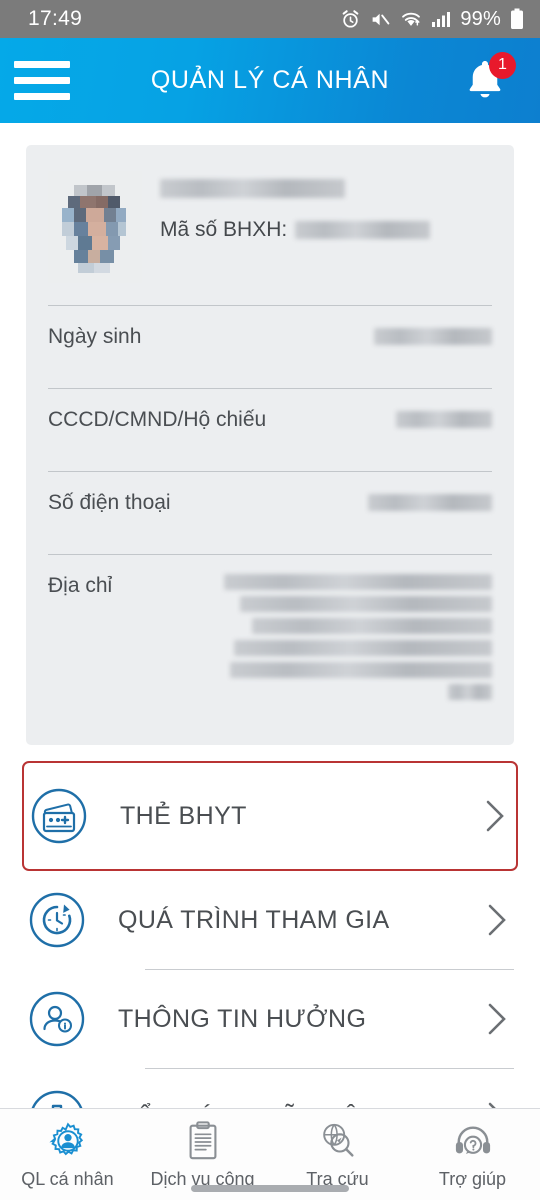 This screenshot has width=540, height=1200. Describe the element at coordinates (270, 336) in the screenshot. I see `info-row-birthdate: Ngày sinh` at that location.